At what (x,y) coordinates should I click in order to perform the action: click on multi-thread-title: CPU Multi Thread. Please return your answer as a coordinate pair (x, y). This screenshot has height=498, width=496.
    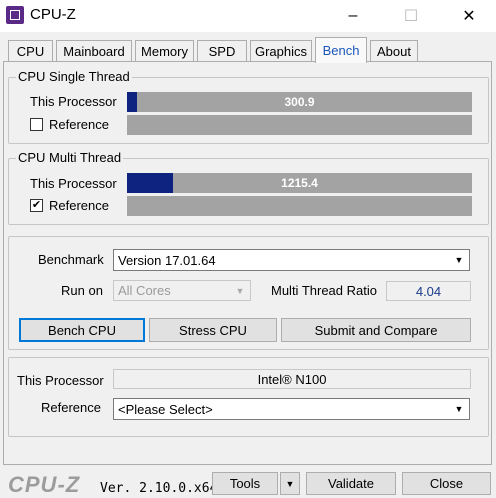
    Looking at the image, I should click on (70, 157).